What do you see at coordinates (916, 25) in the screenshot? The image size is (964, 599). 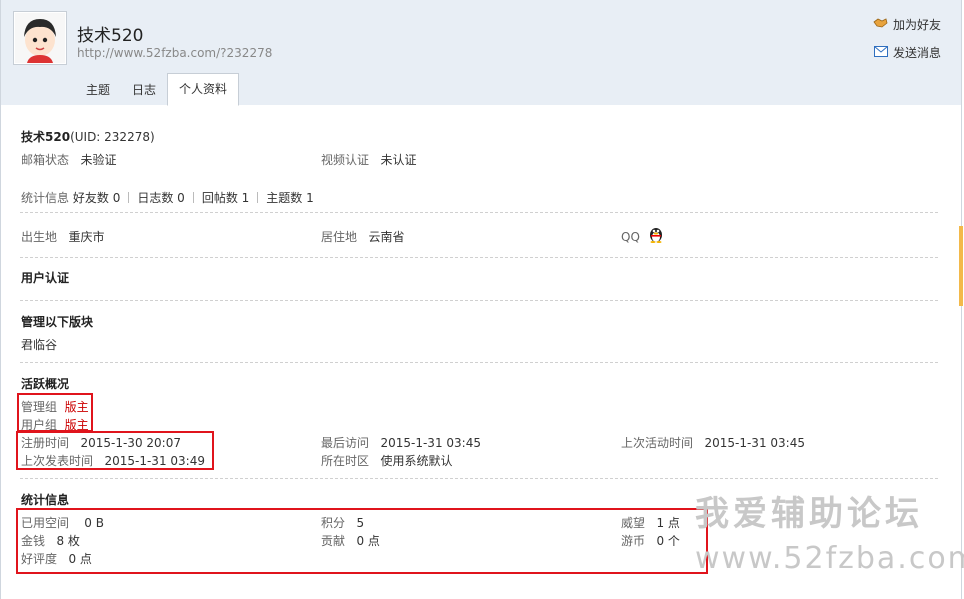 I see `add-friend-label: 加为好友` at bounding box center [916, 25].